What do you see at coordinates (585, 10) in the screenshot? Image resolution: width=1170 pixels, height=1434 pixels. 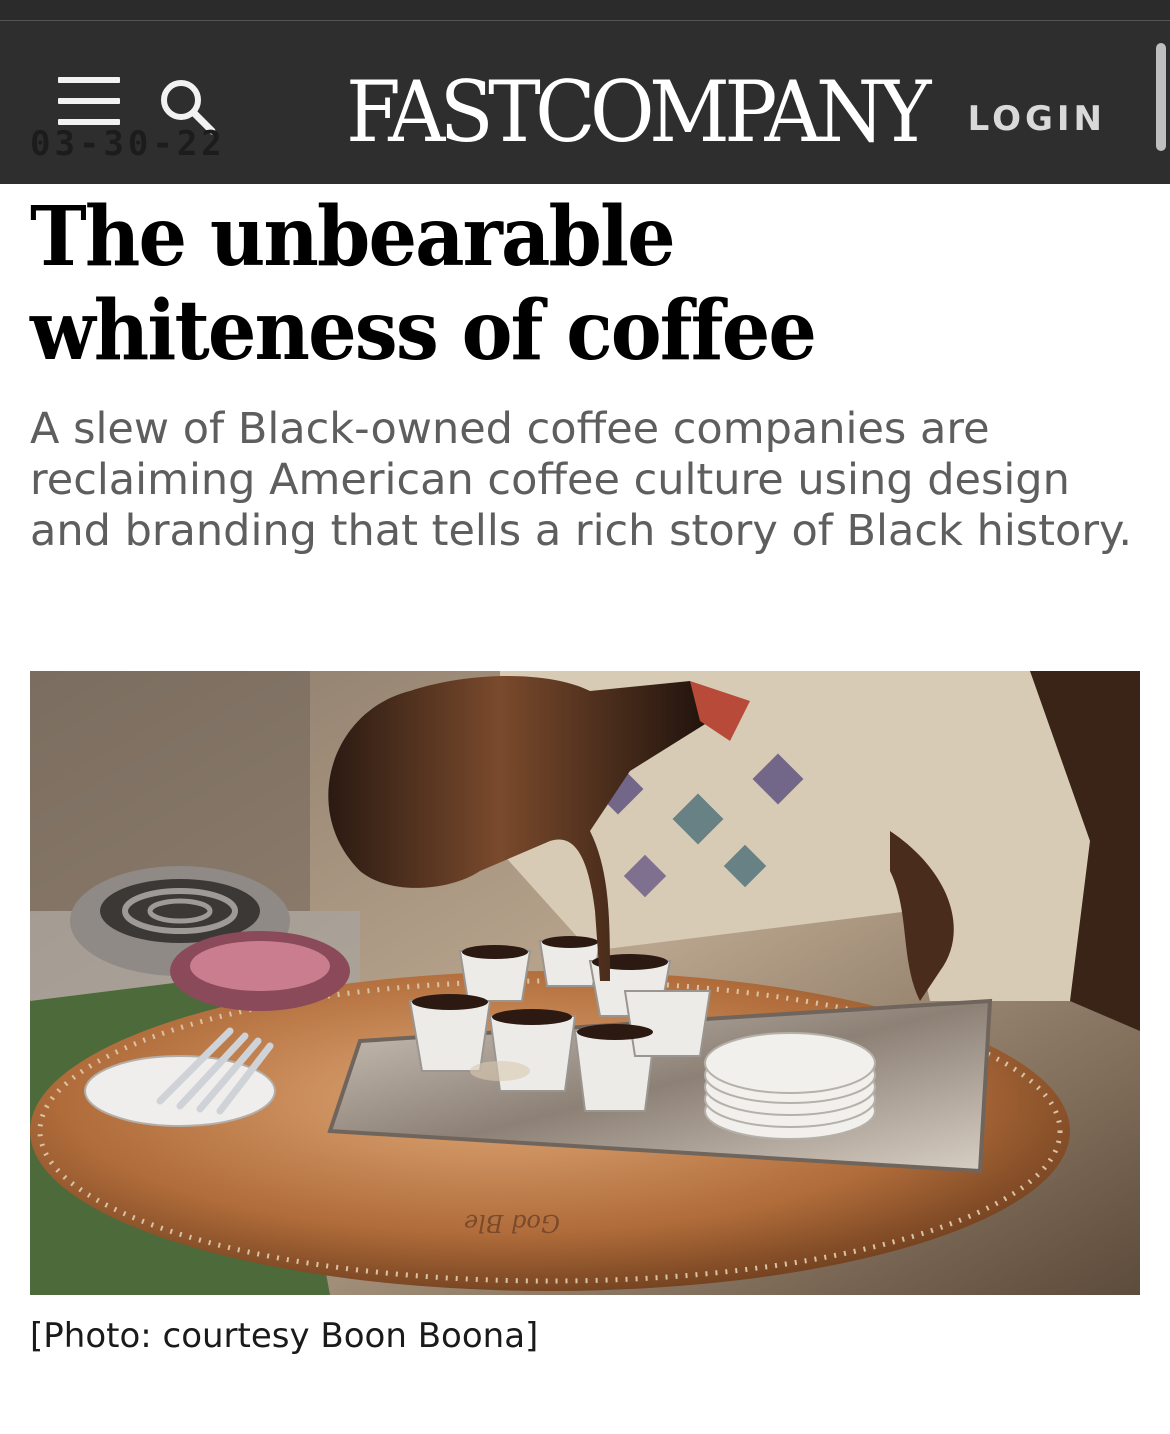 I see `status-strip` at bounding box center [585, 10].